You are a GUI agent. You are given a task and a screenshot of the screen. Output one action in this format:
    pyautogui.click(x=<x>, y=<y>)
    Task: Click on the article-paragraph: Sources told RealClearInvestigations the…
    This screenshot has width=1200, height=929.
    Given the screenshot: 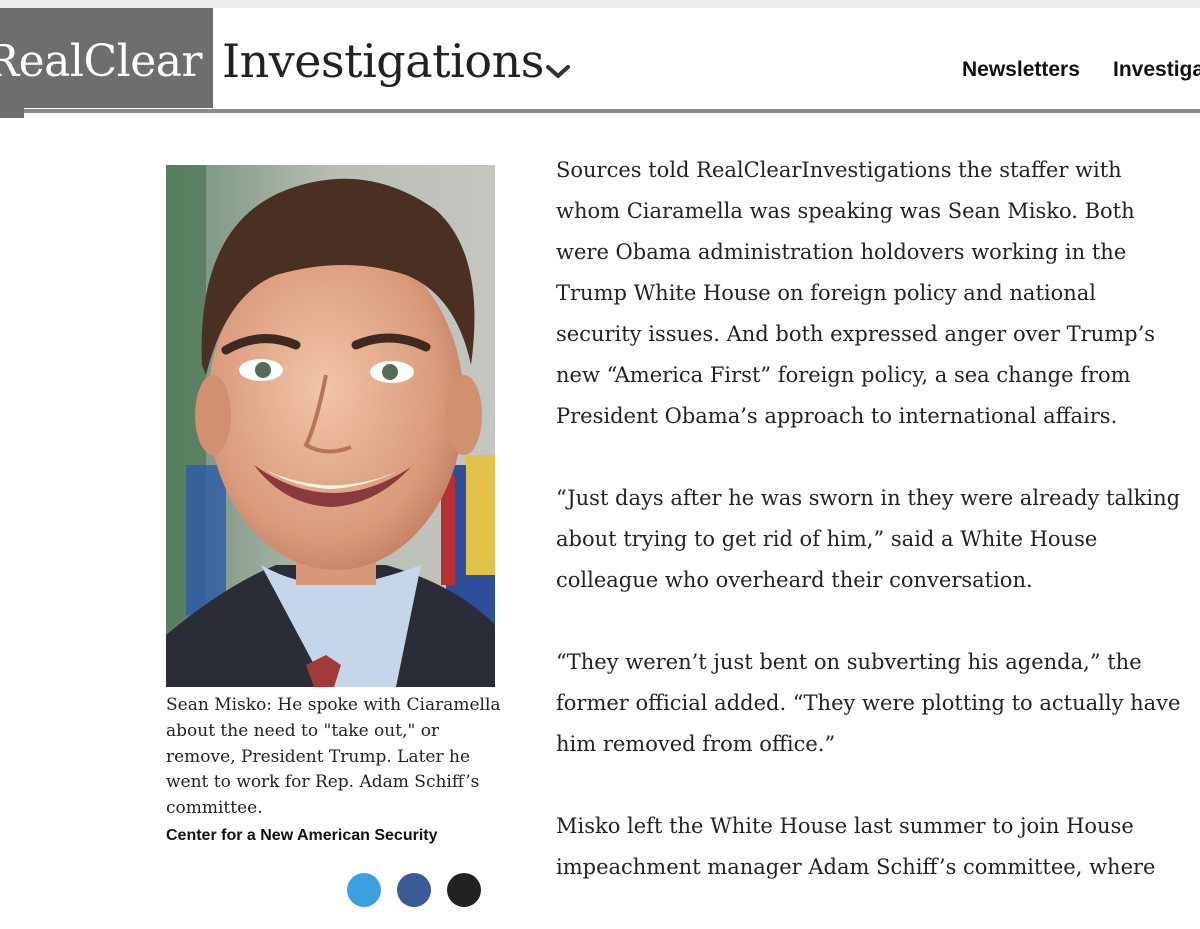 What is the action you would take?
    pyautogui.click(x=856, y=293)
    